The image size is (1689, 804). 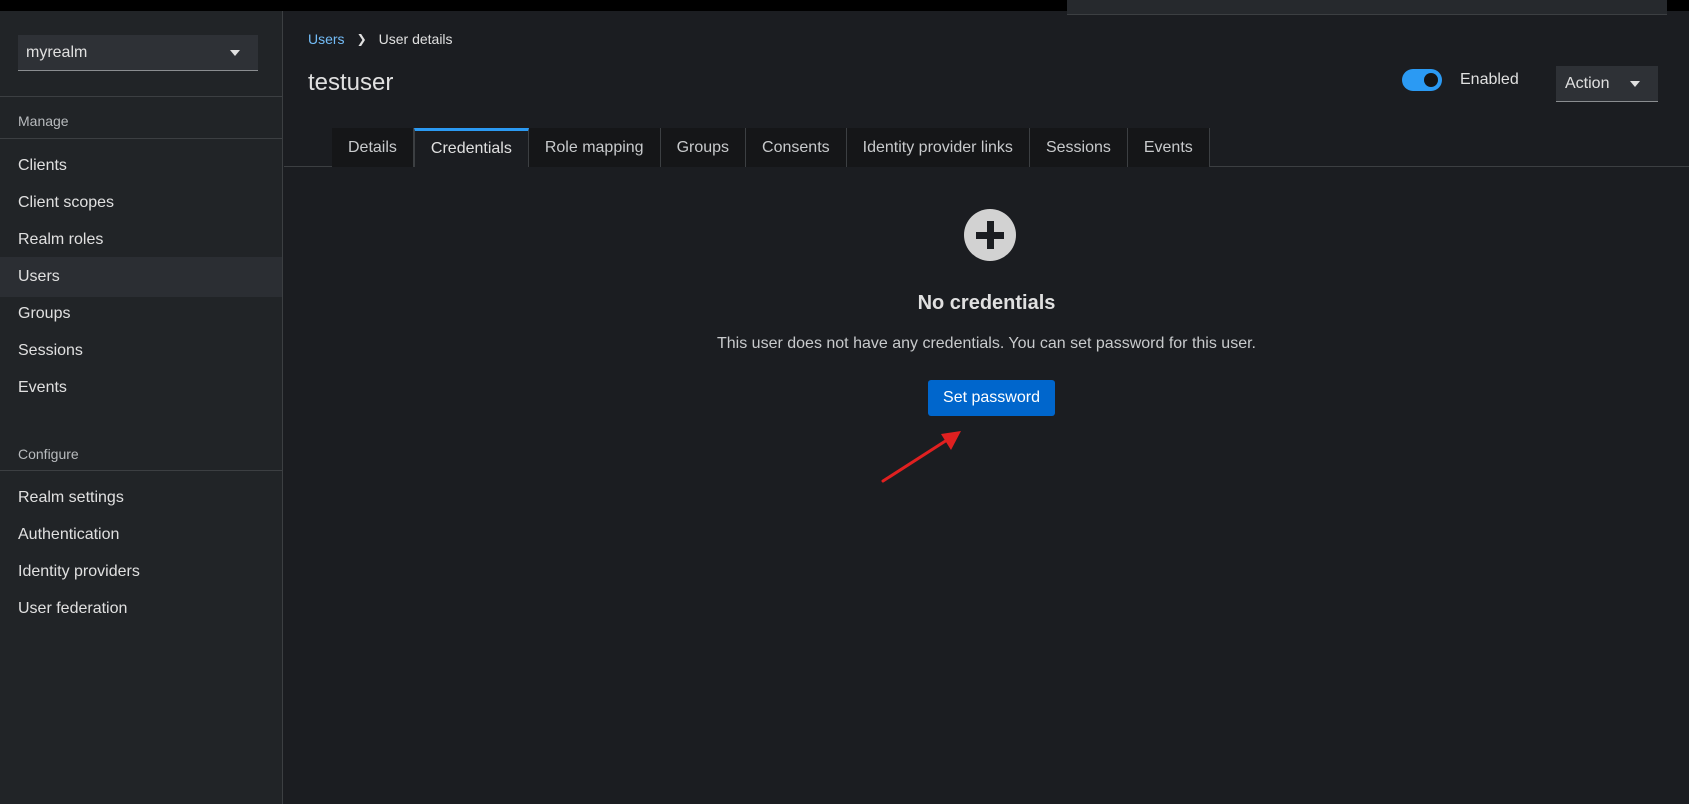 What do you see at coordinates (141, 166) in the screenshot?
I see `sidebar-item-clients: Clients` at bounding box center [141, 166].